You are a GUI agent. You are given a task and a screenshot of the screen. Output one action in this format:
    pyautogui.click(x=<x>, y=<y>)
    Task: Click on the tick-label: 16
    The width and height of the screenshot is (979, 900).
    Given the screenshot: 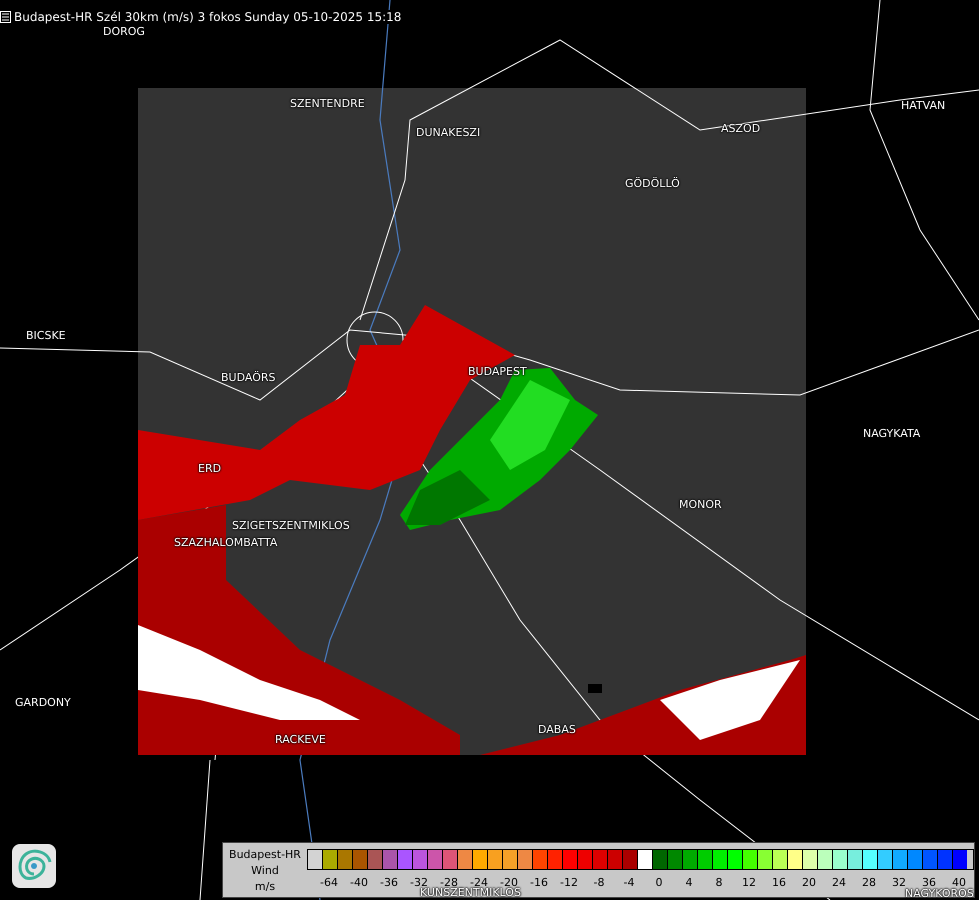 What is the action you would take?
    pyautogui.click(x=779, y=882)
    